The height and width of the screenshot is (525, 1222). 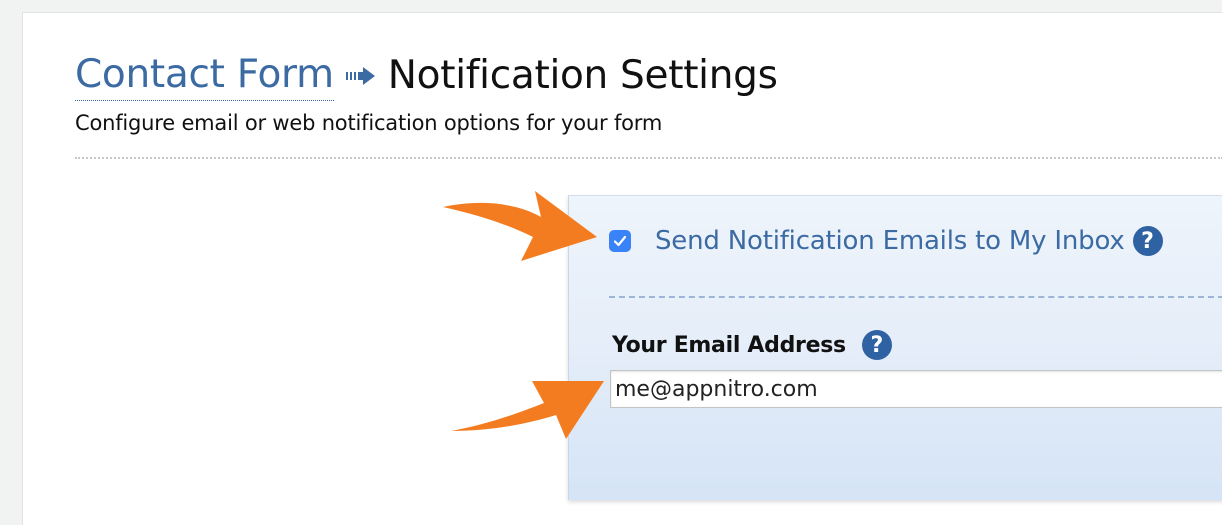 I want to click on page-title: Notification Settings, so click(x=582, y=75).